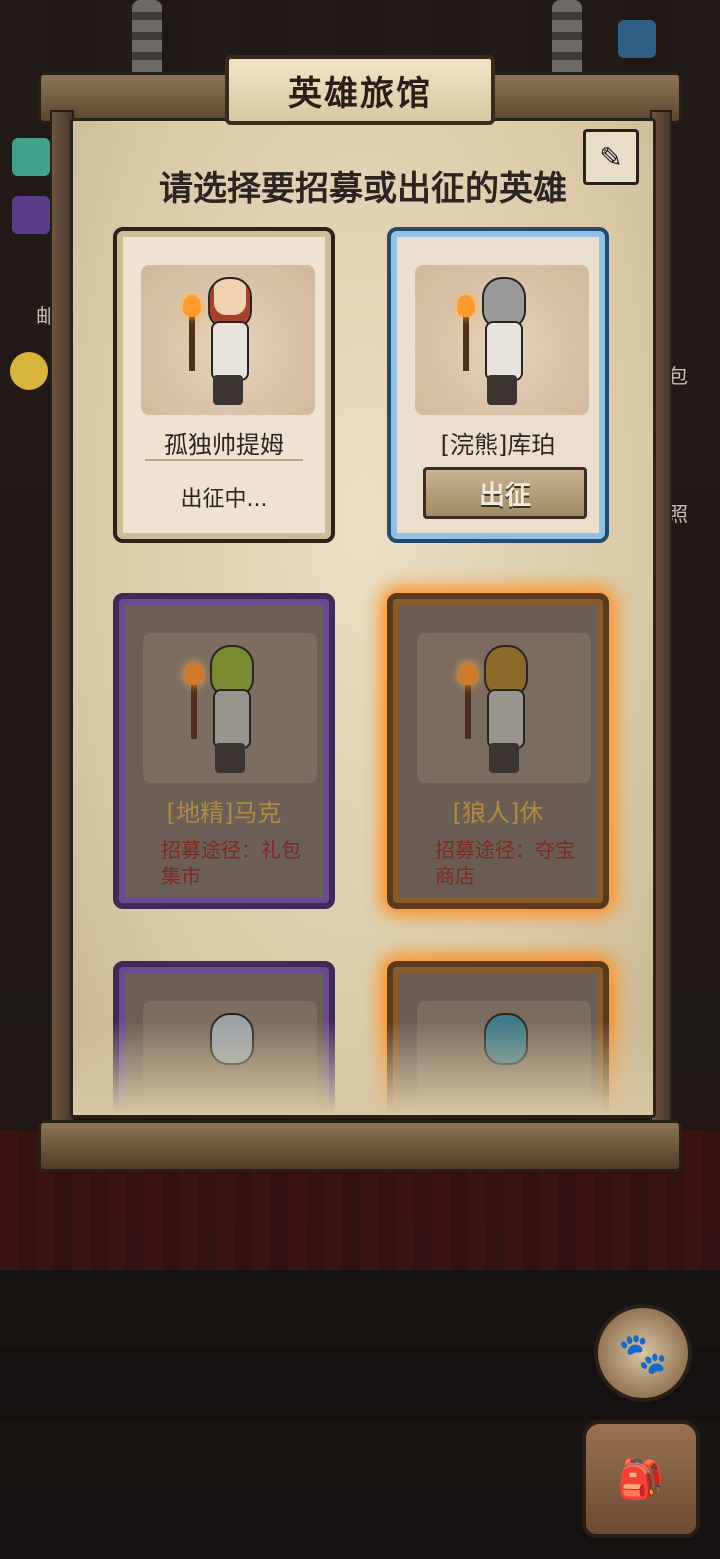  What do you see at coordinates (224, 460) in the screenshot?
I see `divider` at bounding box center [224, 460].